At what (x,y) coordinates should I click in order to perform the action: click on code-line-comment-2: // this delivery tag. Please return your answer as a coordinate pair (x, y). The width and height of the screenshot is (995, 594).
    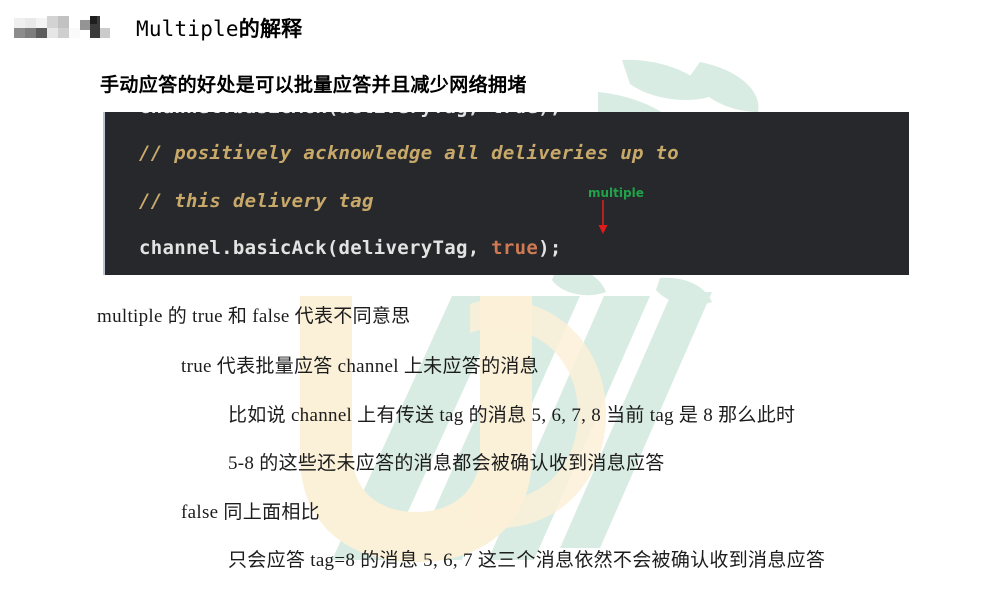
    Looking at the image, I should click on (256, 201).